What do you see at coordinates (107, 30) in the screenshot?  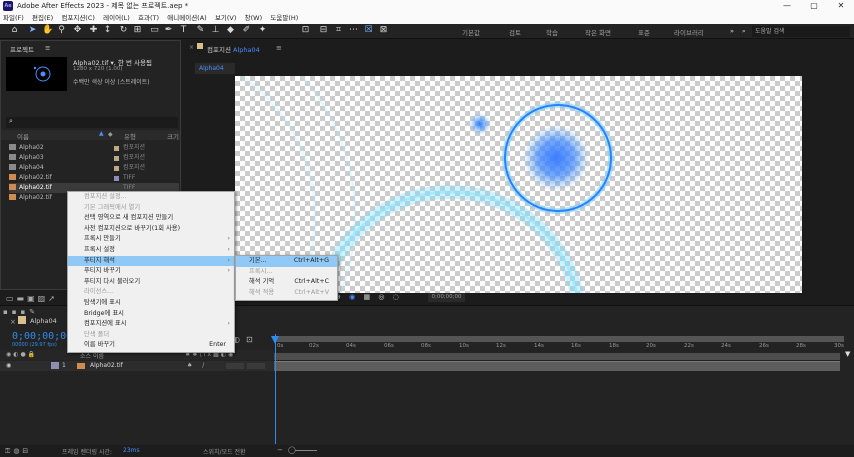 I see `dolly-tool-icon: ↕` at bounding box center [107, 30].